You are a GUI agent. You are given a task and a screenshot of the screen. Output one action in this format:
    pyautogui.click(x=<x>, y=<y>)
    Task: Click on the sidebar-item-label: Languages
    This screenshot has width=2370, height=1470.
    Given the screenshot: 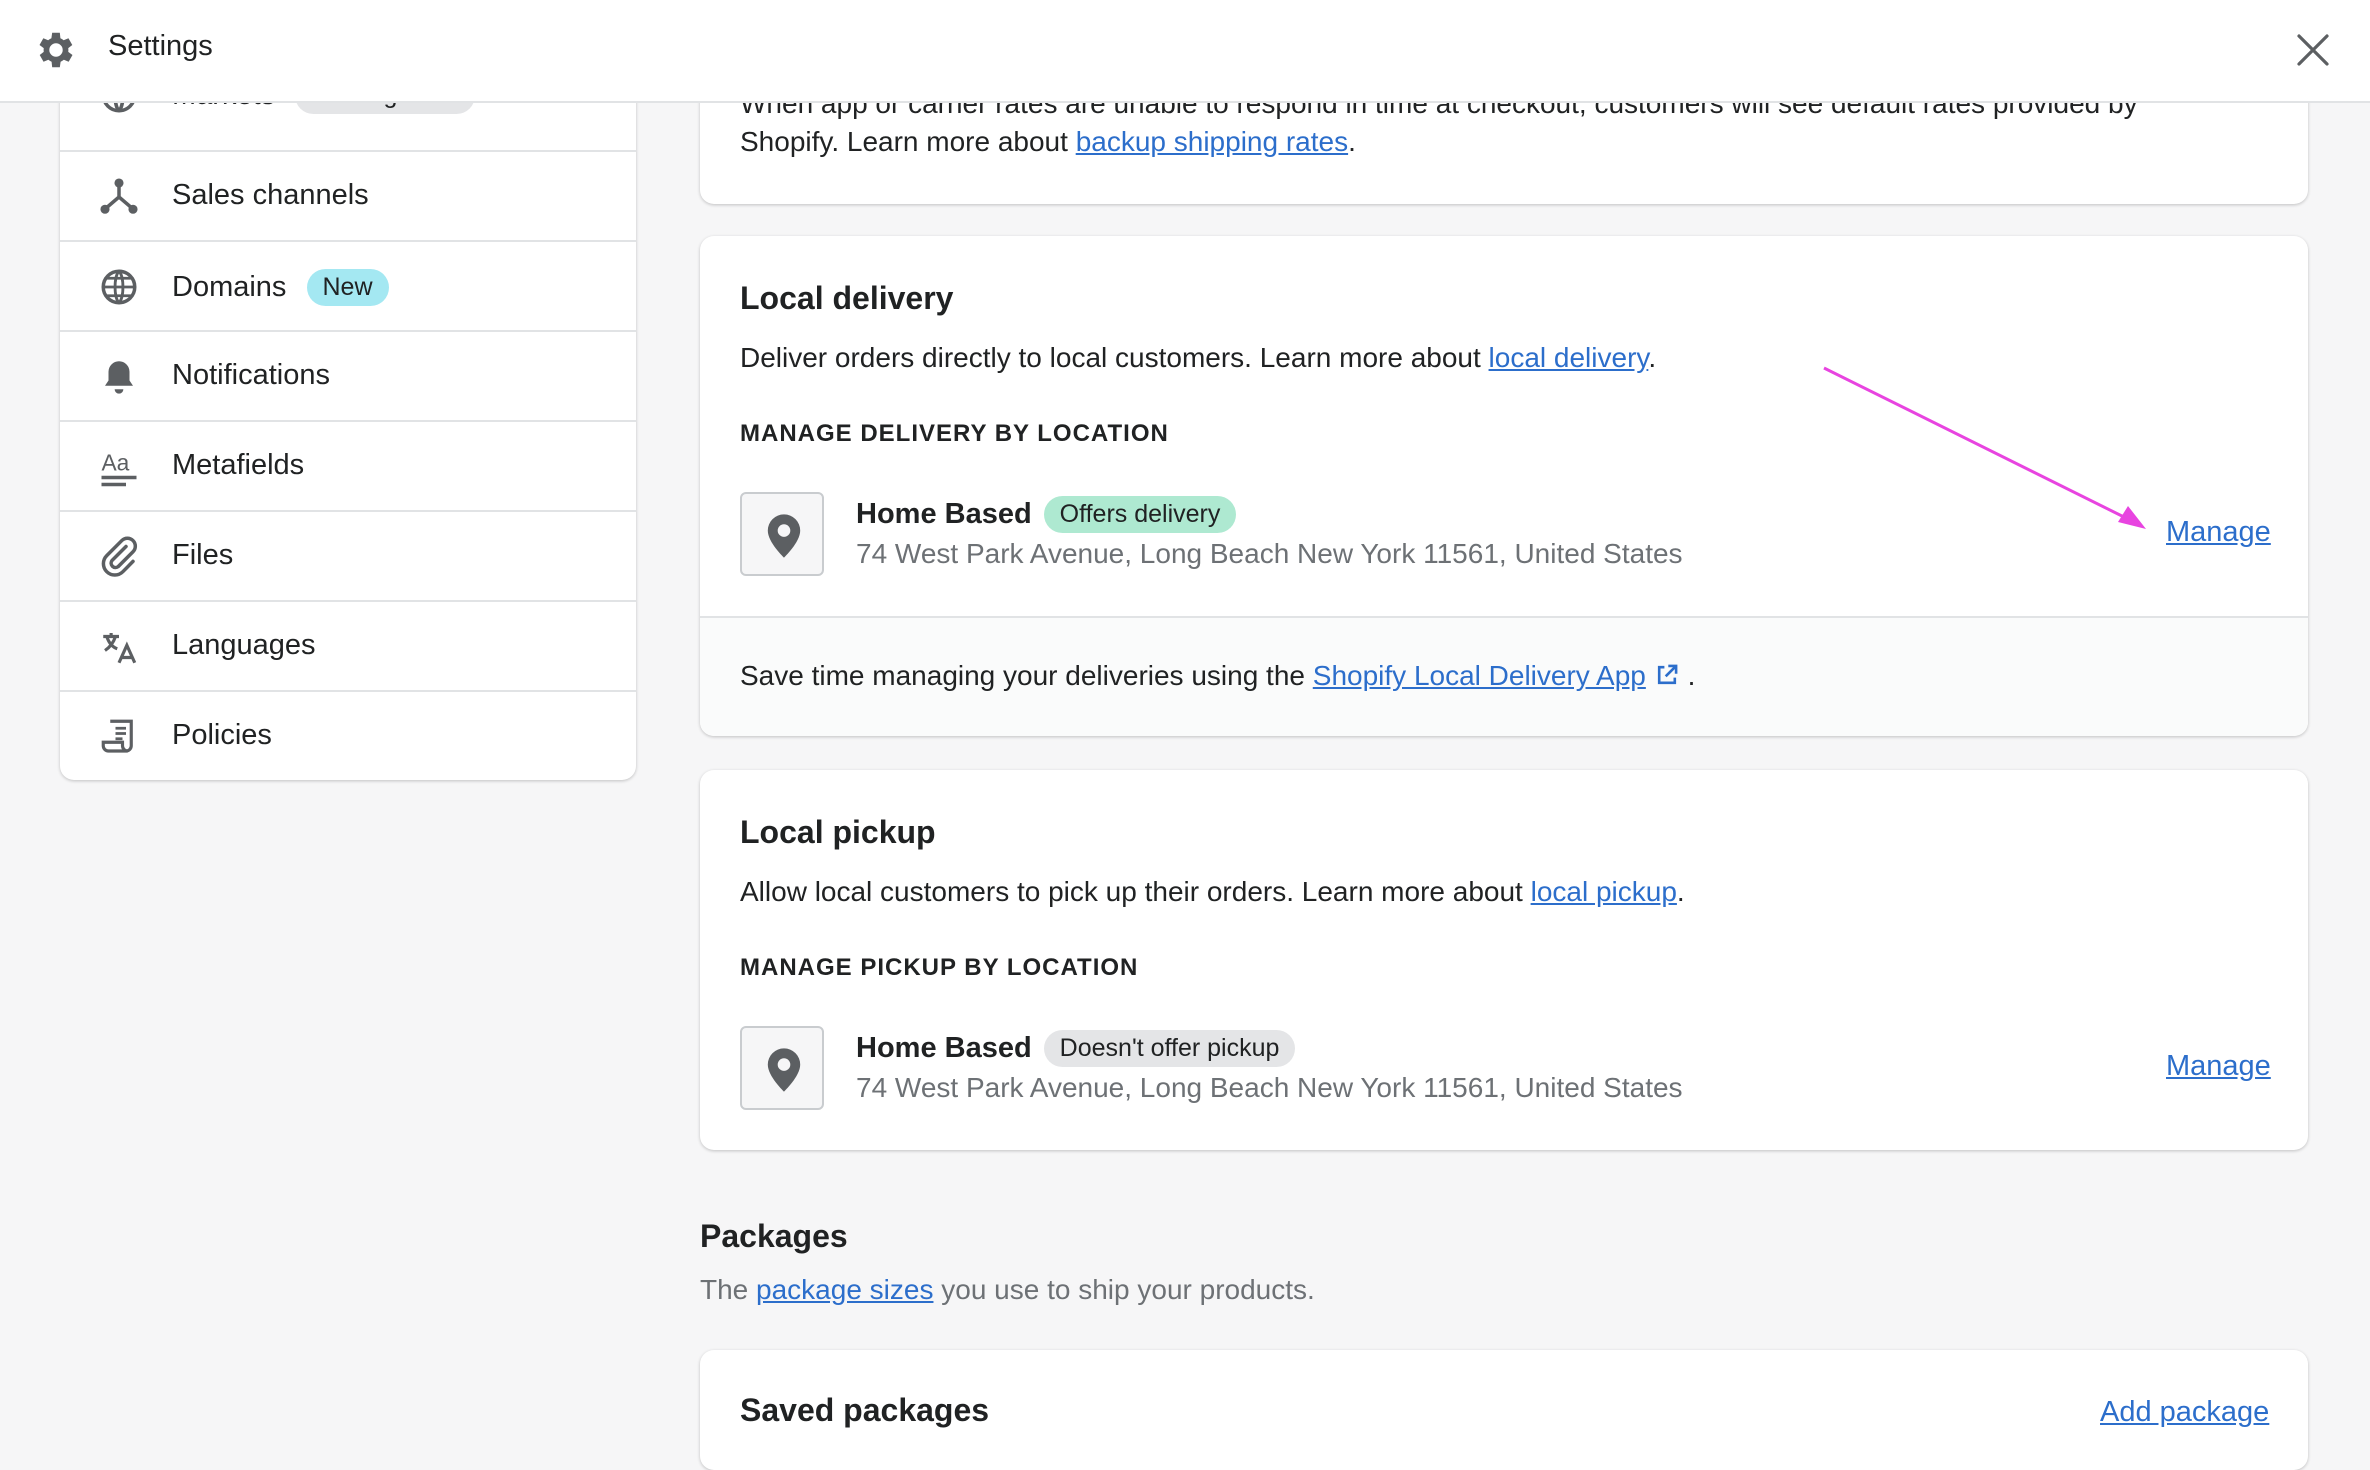 What is the action you would take?
    pyautogui.click(x=244, y=645)
    